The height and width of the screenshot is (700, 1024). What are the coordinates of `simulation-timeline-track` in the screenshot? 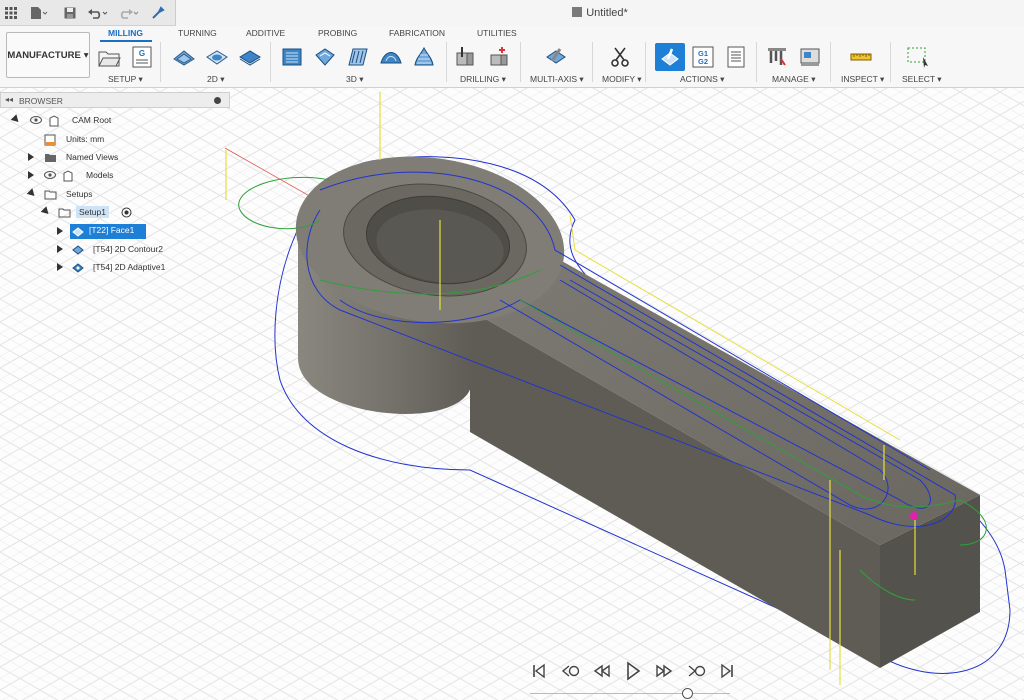 It's located at (630, 693).